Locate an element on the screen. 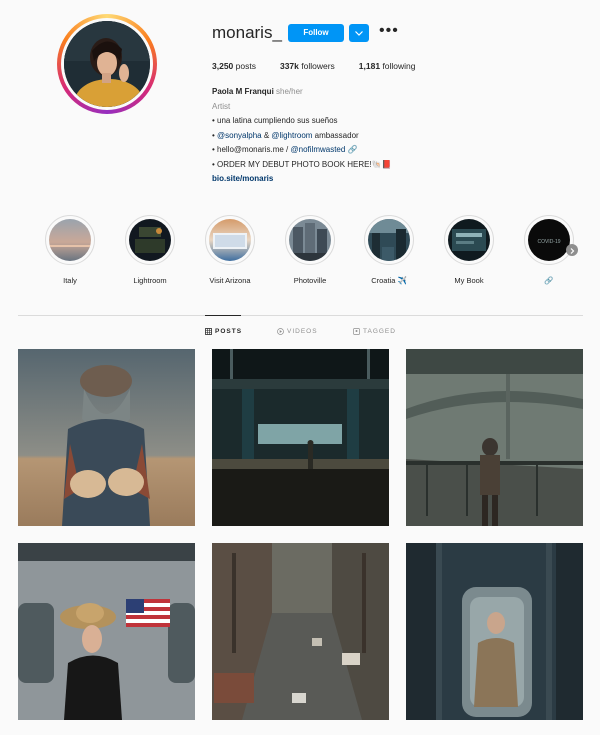  bio-line-4: • ORDER MY DEBUT PHOTO BOOK HERE!🐚📕 is located at coordinates (302, 164).